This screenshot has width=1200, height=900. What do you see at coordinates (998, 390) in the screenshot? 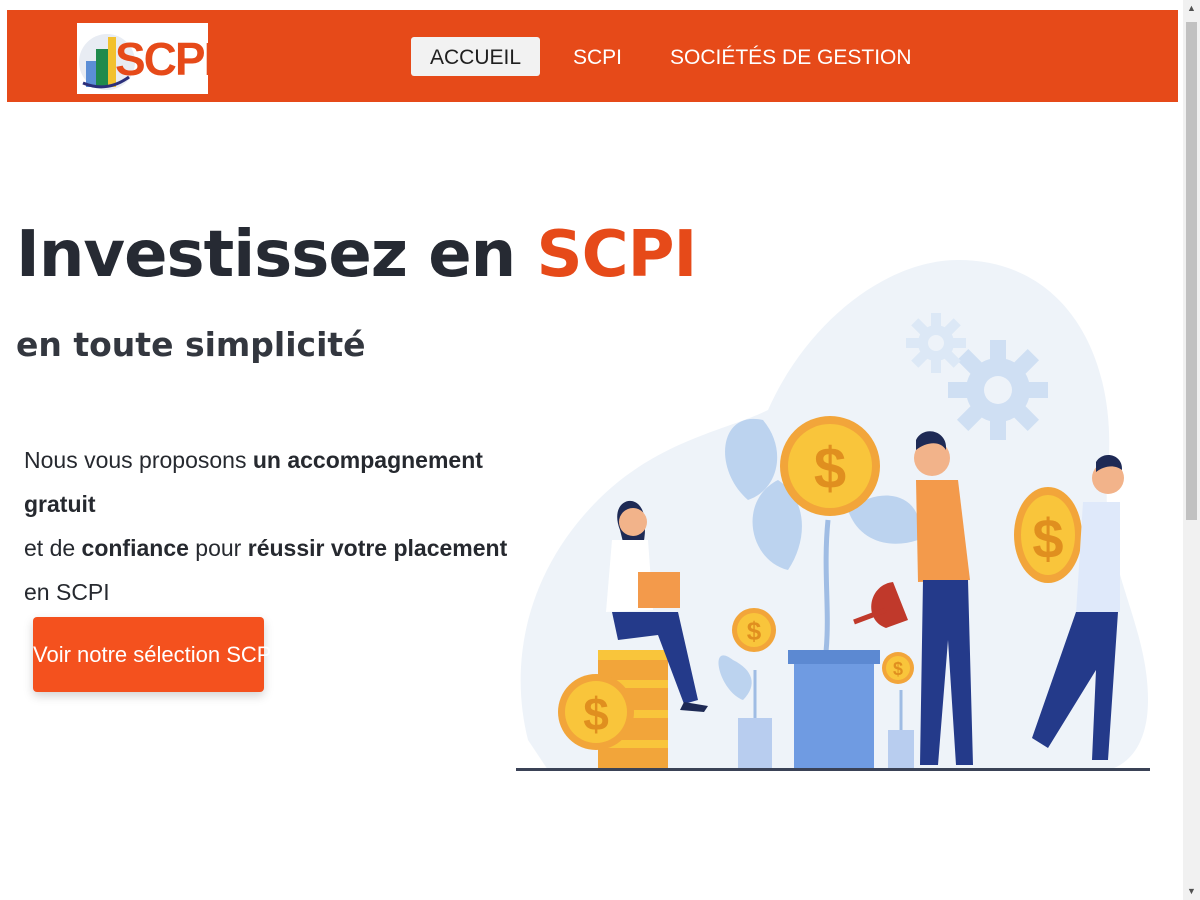
I see `gear-icon-large` at bounding box center [998, 390].